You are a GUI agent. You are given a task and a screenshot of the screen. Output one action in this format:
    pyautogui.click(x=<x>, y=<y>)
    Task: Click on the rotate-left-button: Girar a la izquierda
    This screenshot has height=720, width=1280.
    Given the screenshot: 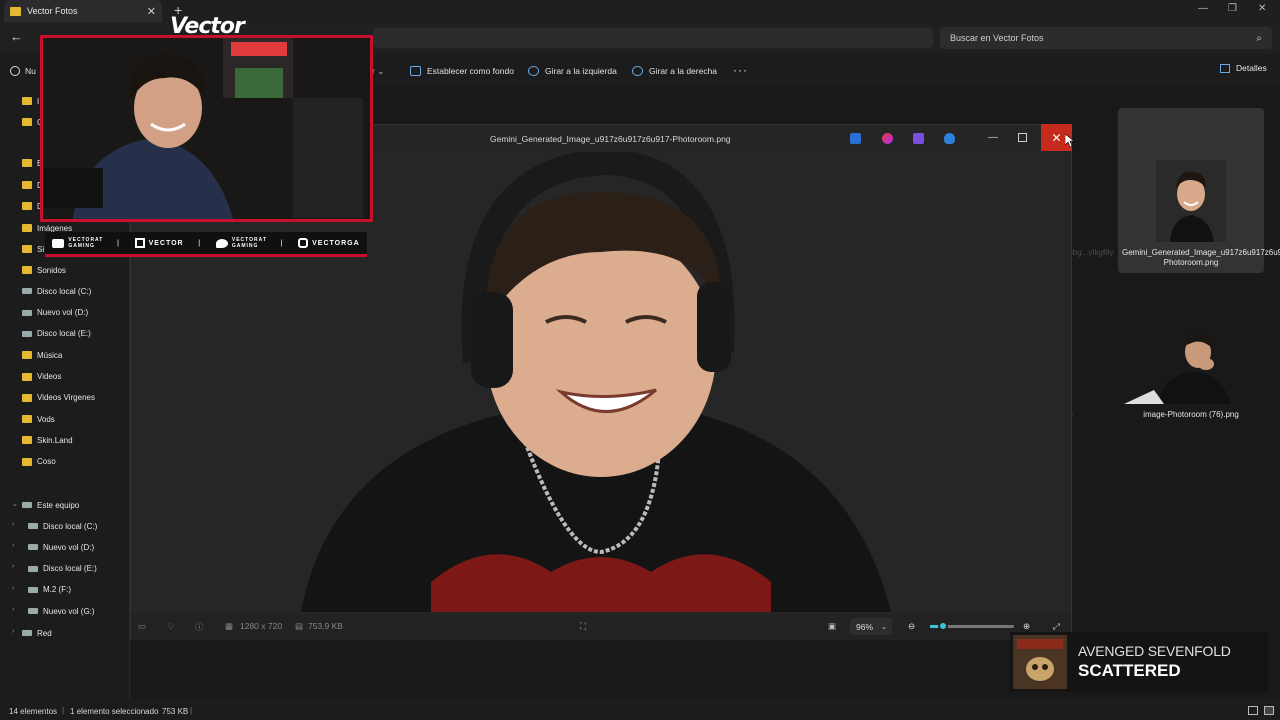 What is the action you would take?
    pyautogui.click(x=572, y=71)
    